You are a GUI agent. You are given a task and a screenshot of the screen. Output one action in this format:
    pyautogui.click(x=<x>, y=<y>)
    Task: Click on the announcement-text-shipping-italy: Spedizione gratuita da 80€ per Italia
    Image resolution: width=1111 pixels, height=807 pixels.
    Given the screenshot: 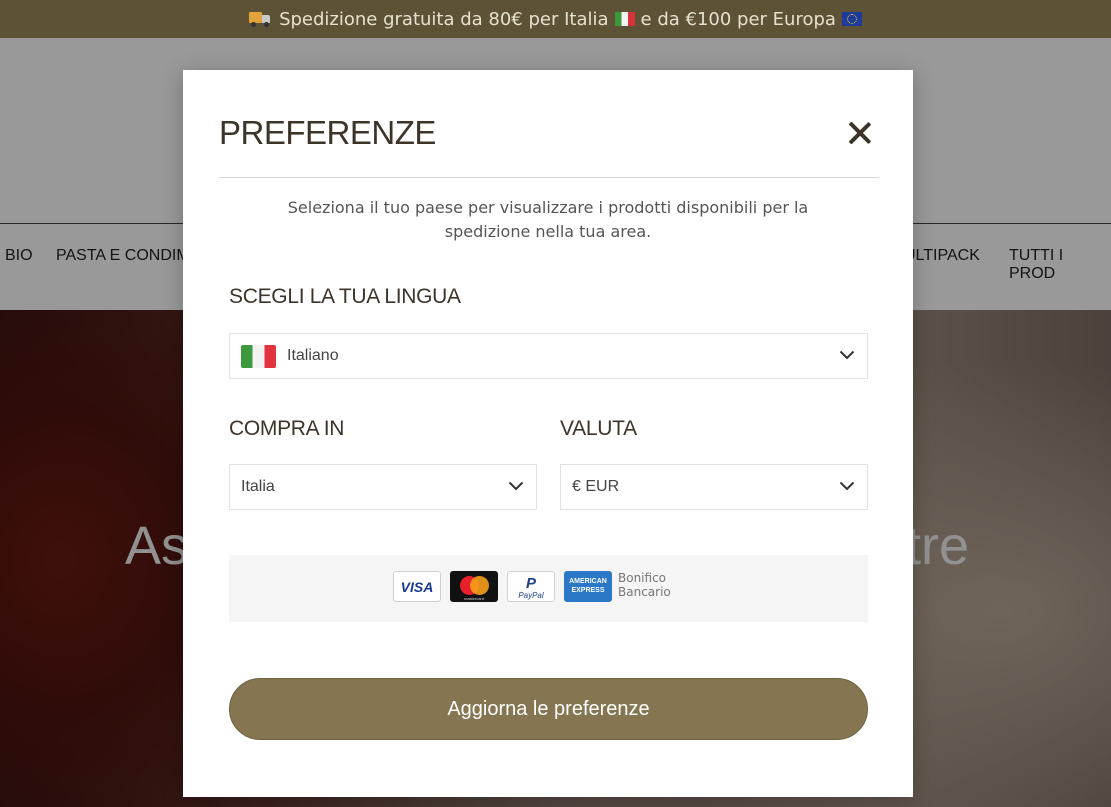 What is the action you would take?
    pyautogui.click(x=444, y=19)
    